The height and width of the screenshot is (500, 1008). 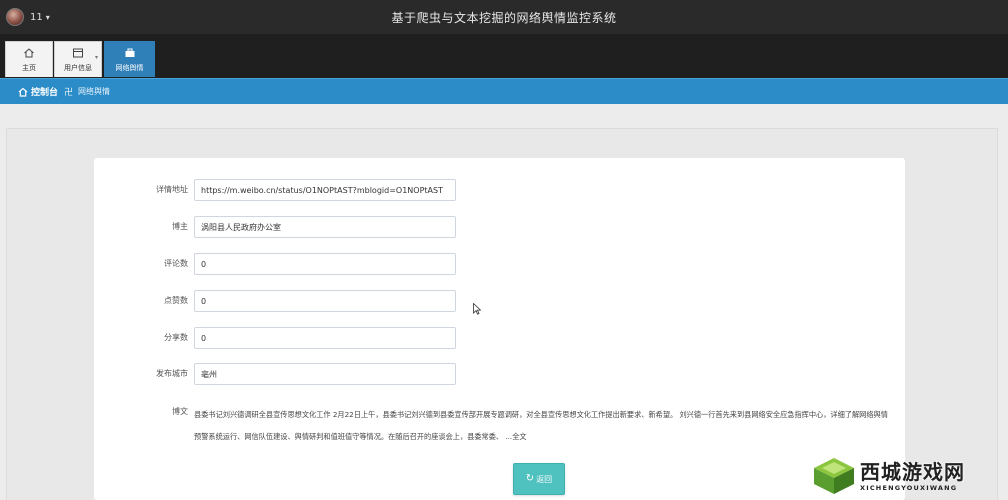 I want to click on mouse-cursor-icon, so click(x=477, y=309).